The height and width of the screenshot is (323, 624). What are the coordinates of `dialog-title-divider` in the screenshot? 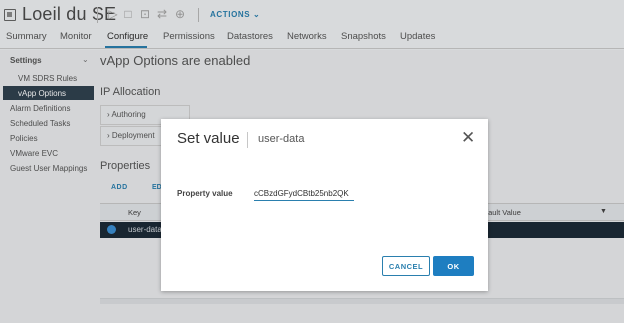 It's located at (247, 140).